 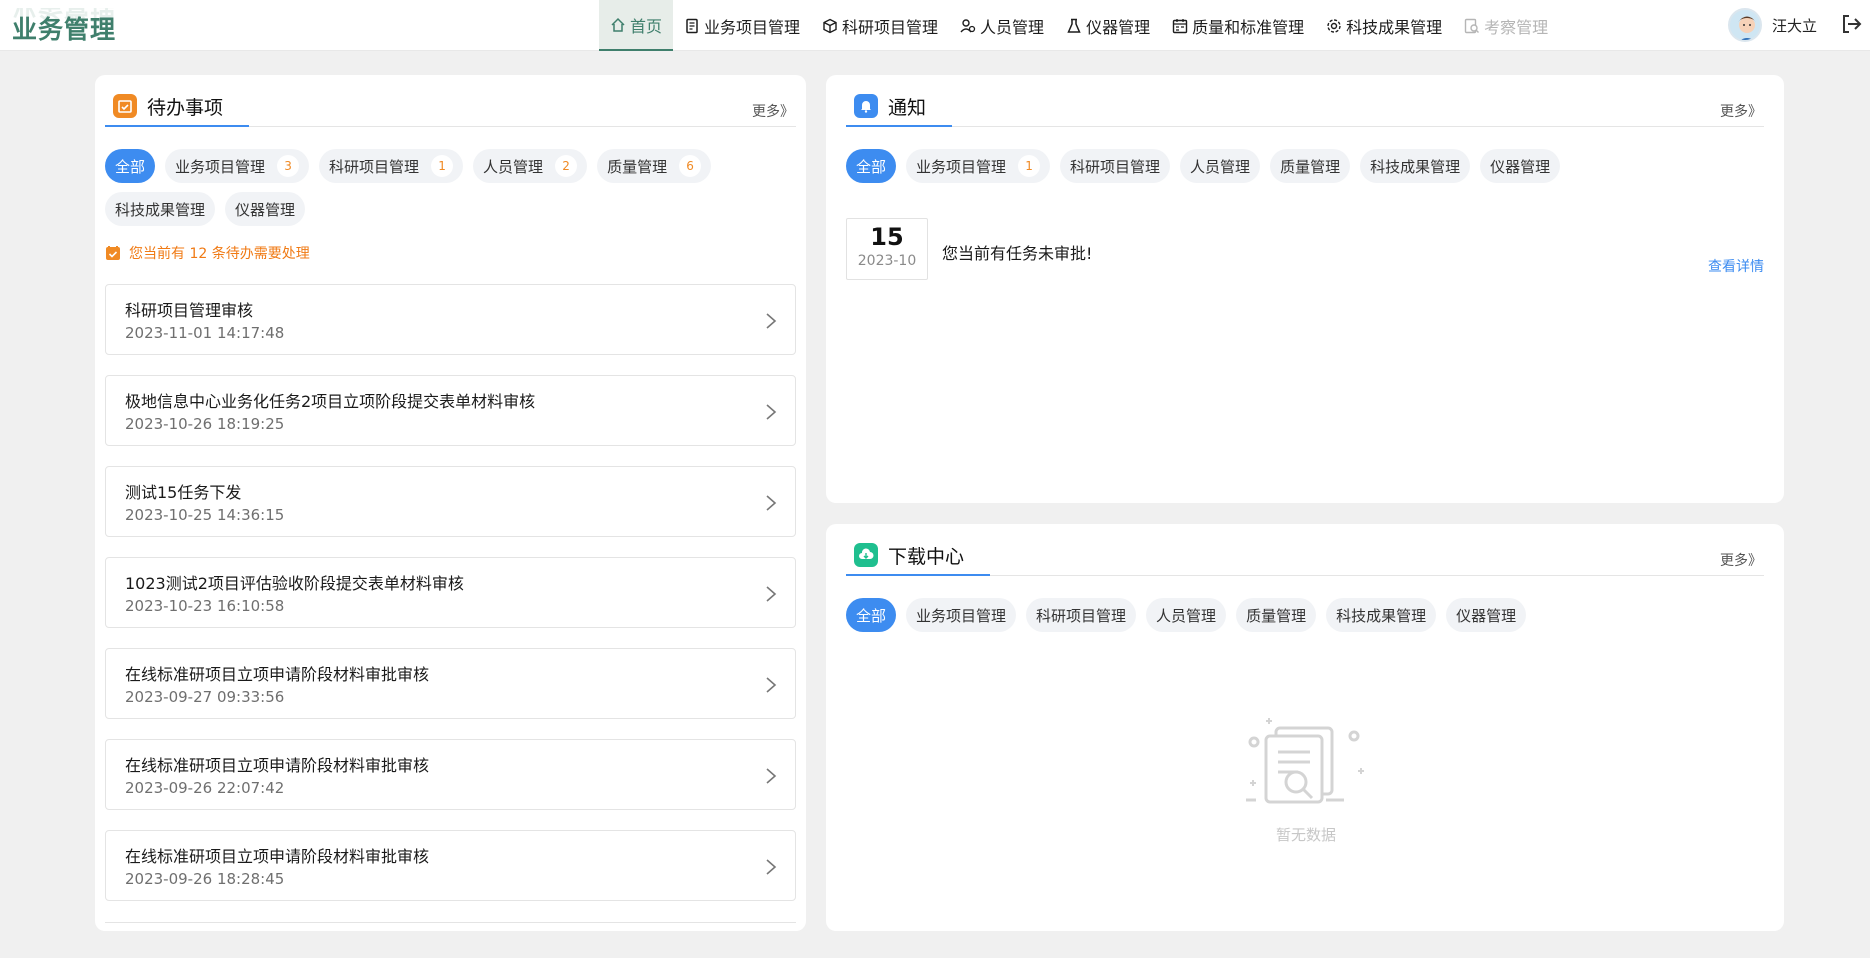 I want to click on date-month: 2023-10, so click(x=887, y=261).